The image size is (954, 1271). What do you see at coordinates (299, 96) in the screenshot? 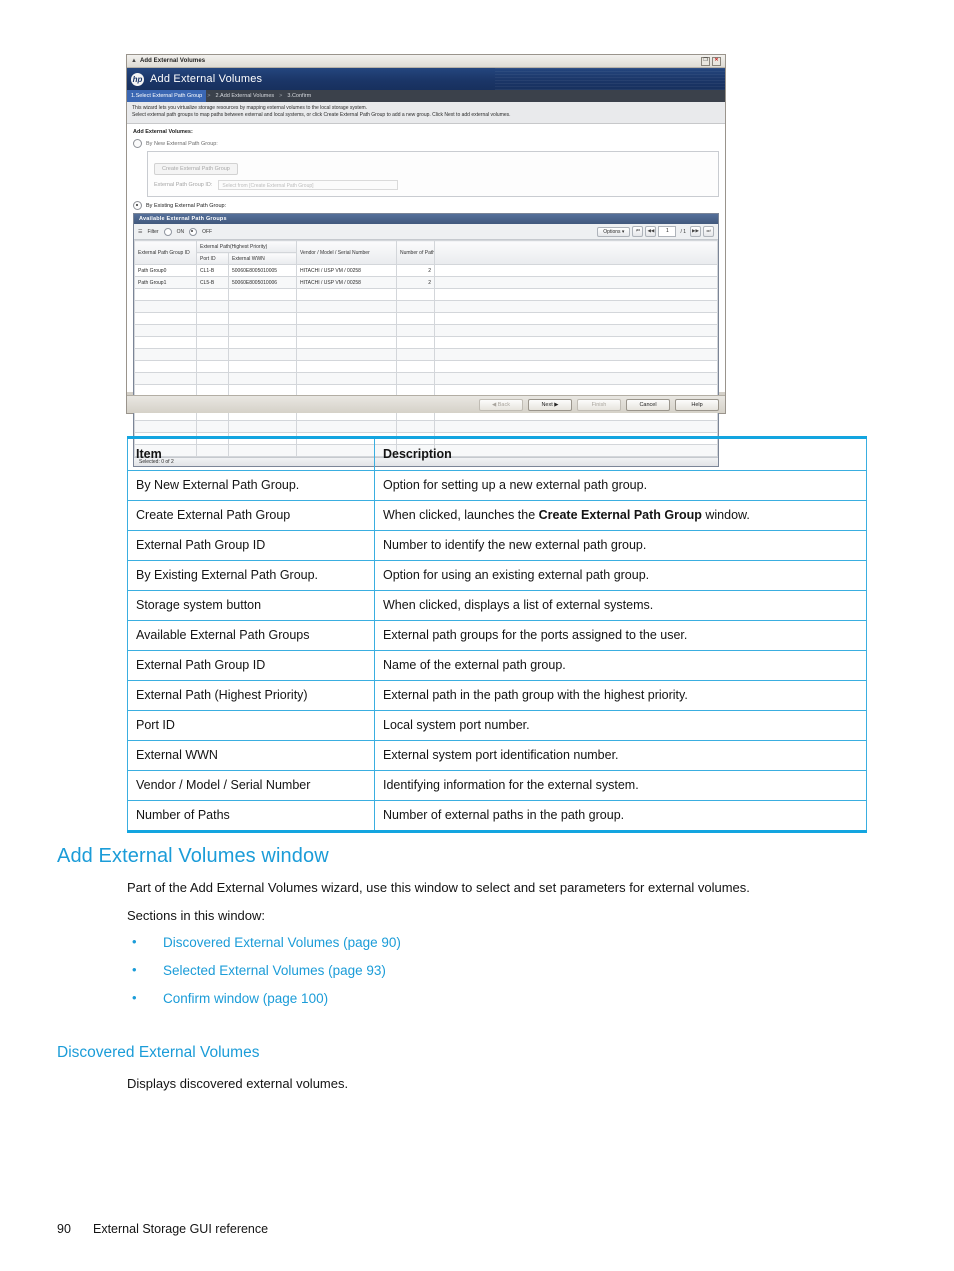
I see `wizard-step-3: 3.Confirm` at bounding box center [299, 96].